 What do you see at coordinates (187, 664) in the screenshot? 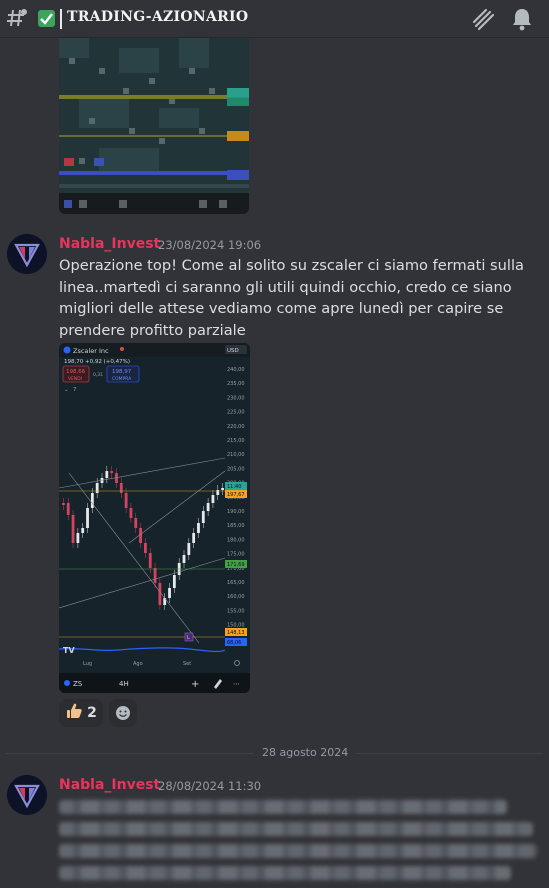
I see `time-axis-label: Set` at bounding box center [187, 664].